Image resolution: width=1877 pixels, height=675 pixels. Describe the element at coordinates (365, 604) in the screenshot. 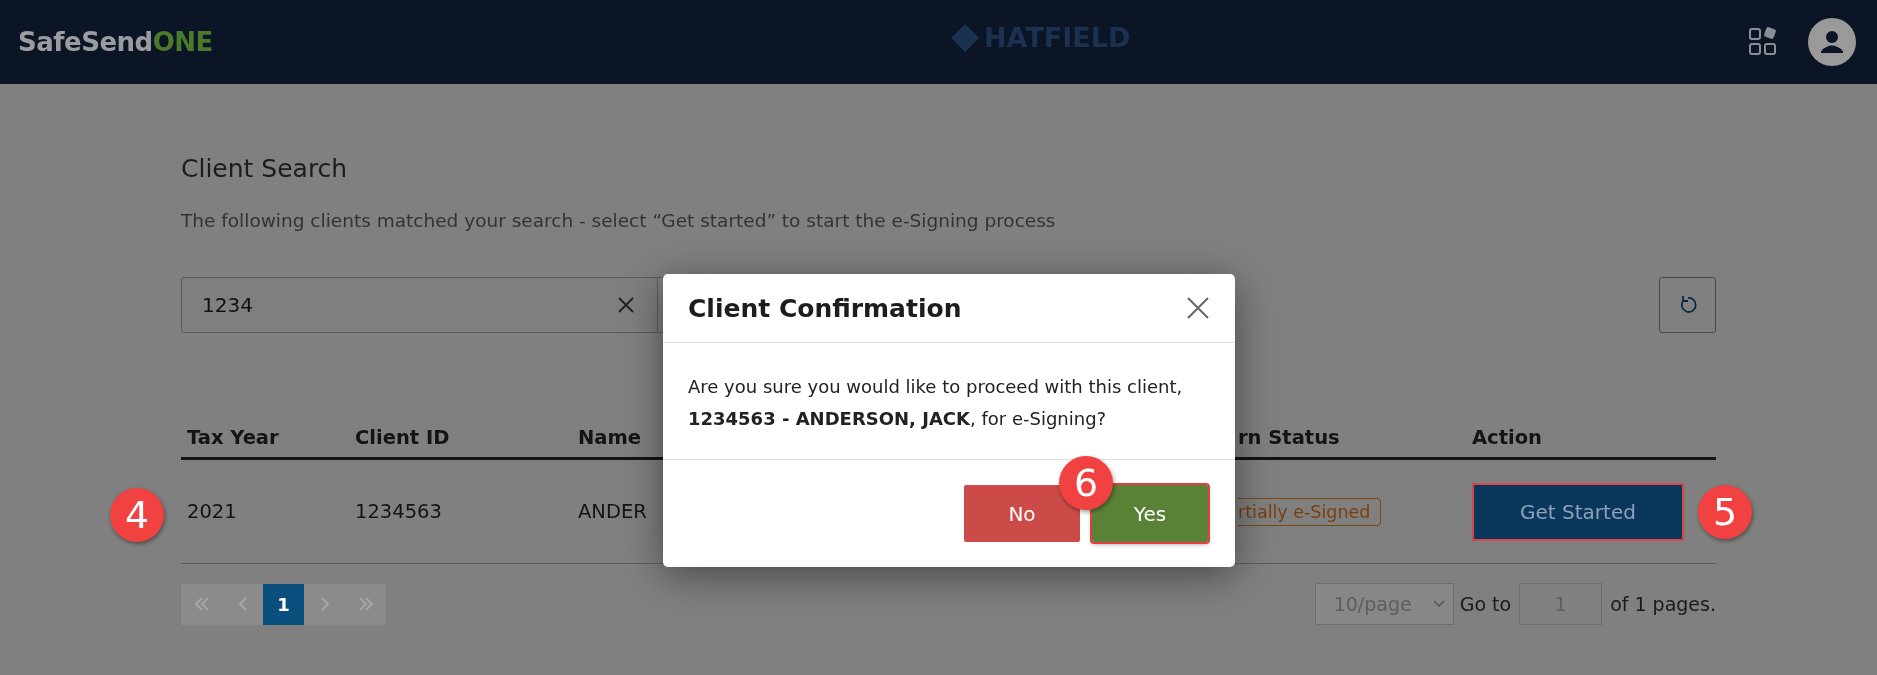

I see `double-chevron-right-icon` at that location.